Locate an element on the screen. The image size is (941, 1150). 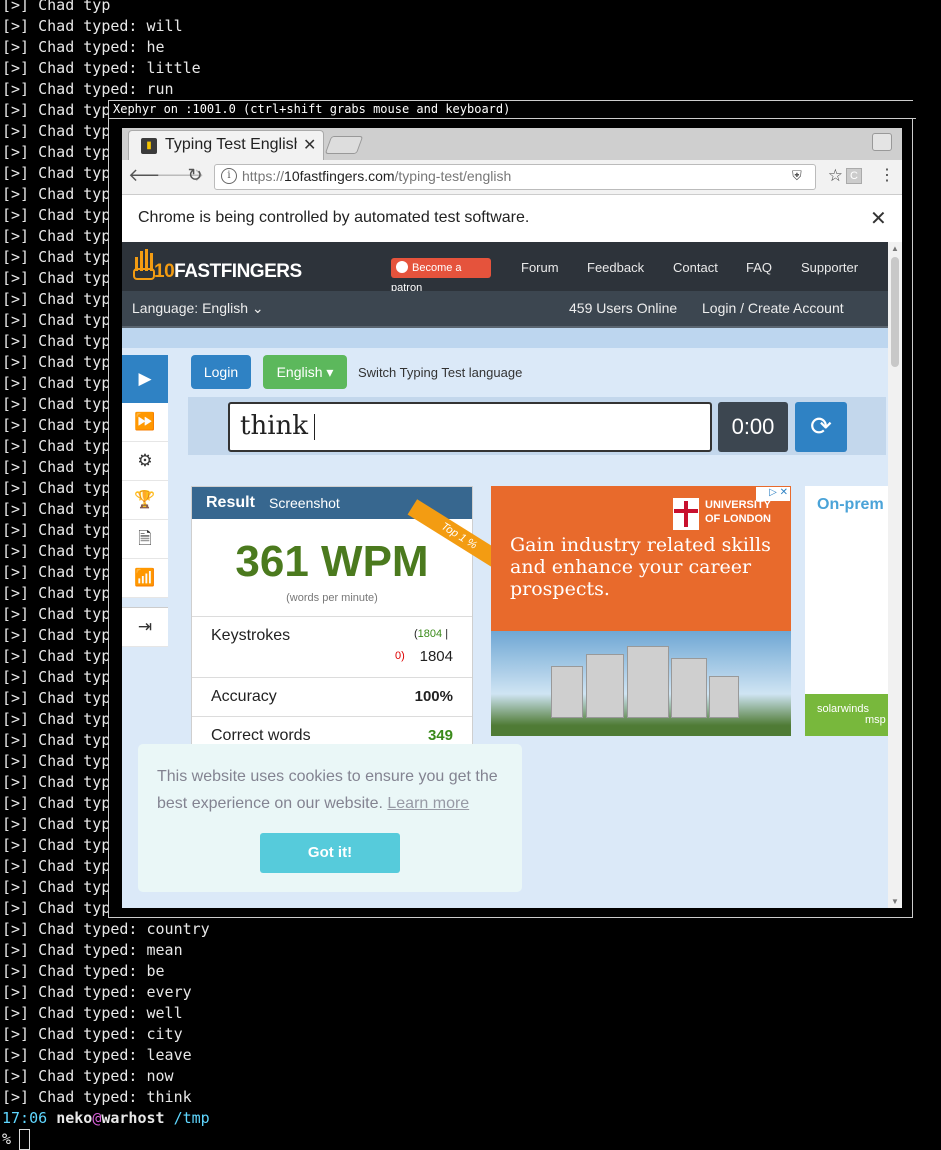
typing-bar: think 0:00 ⟳ is located at coordinates (537, 426).